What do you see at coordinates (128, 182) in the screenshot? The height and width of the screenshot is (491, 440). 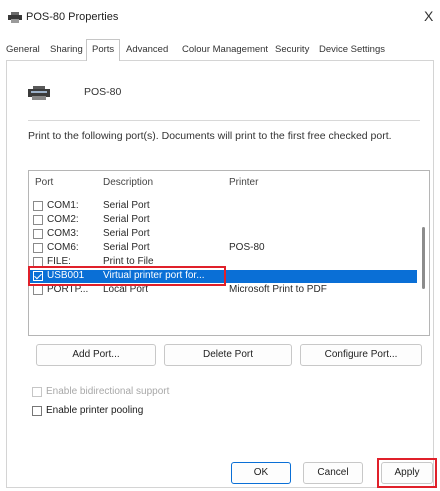 I see `column-header-description: Description` at bounding box center [128, 182].